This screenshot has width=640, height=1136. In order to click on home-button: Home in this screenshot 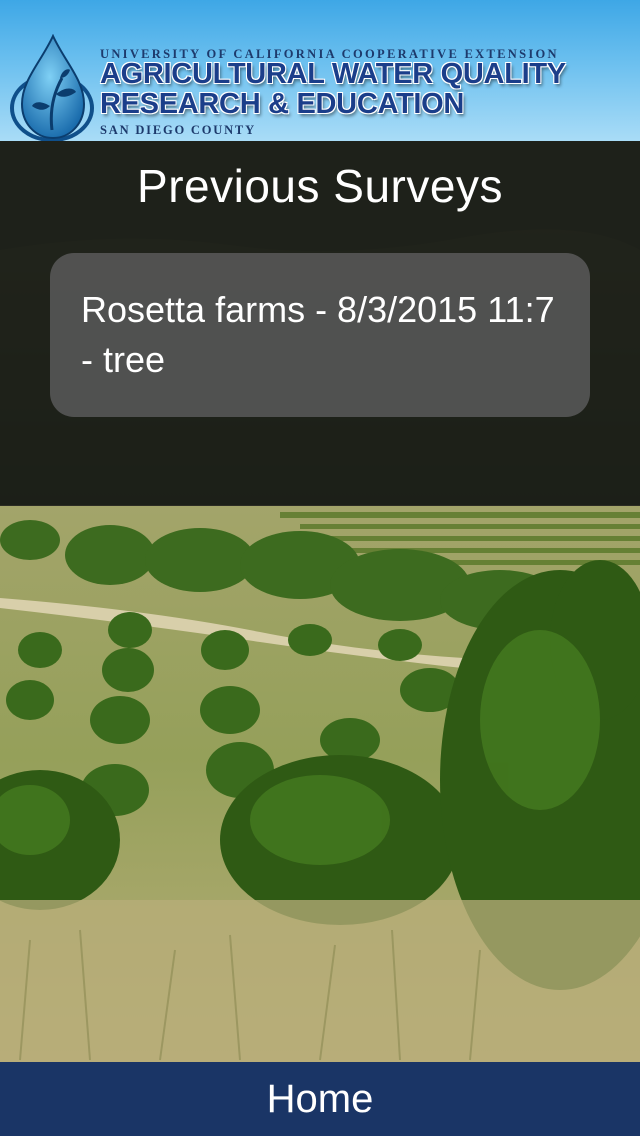, I will do `click(320, 1099)`.